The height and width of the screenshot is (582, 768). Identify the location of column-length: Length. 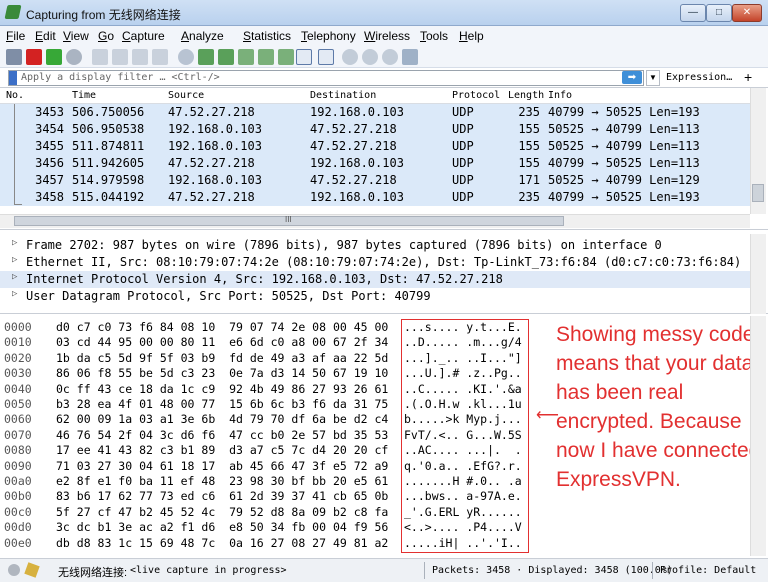
(526, 95).